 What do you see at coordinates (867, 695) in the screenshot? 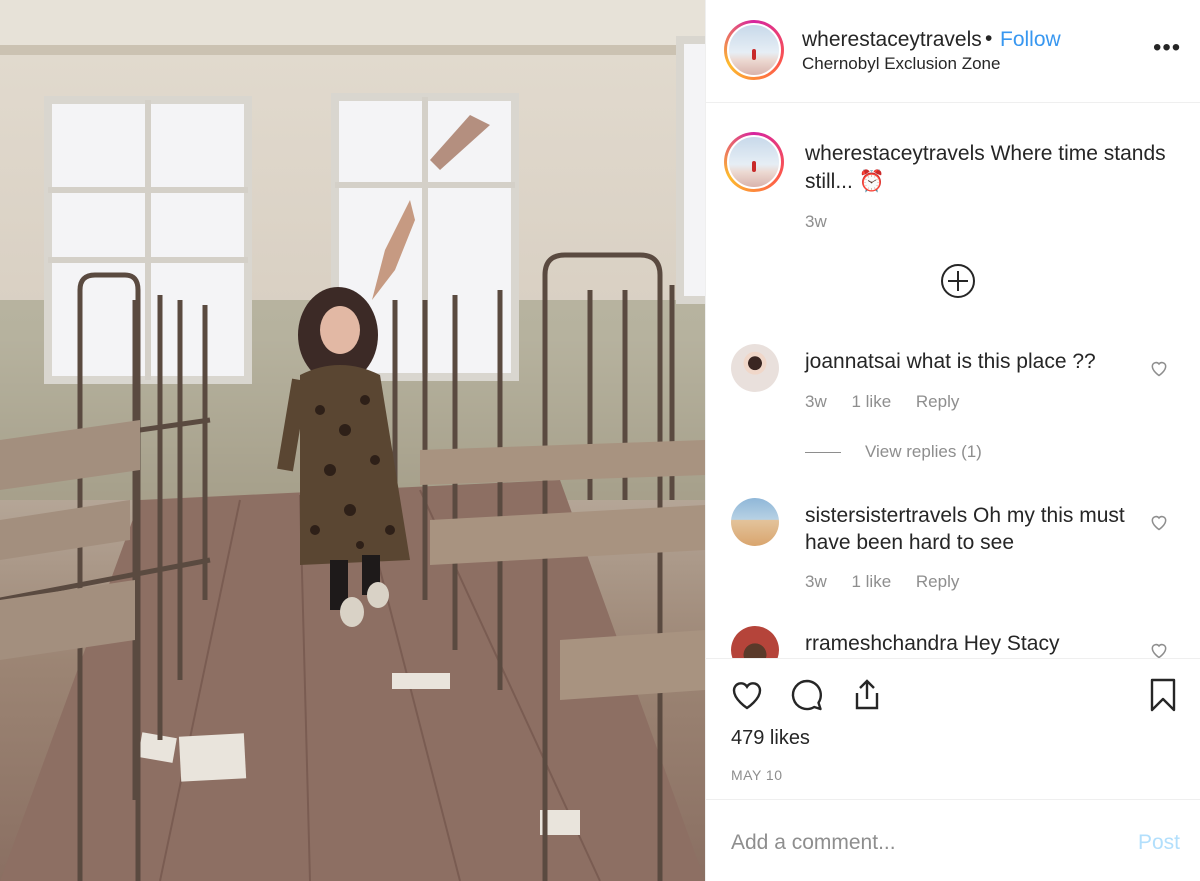
I see `share-upload-icon` at bounding box center [867, 695].